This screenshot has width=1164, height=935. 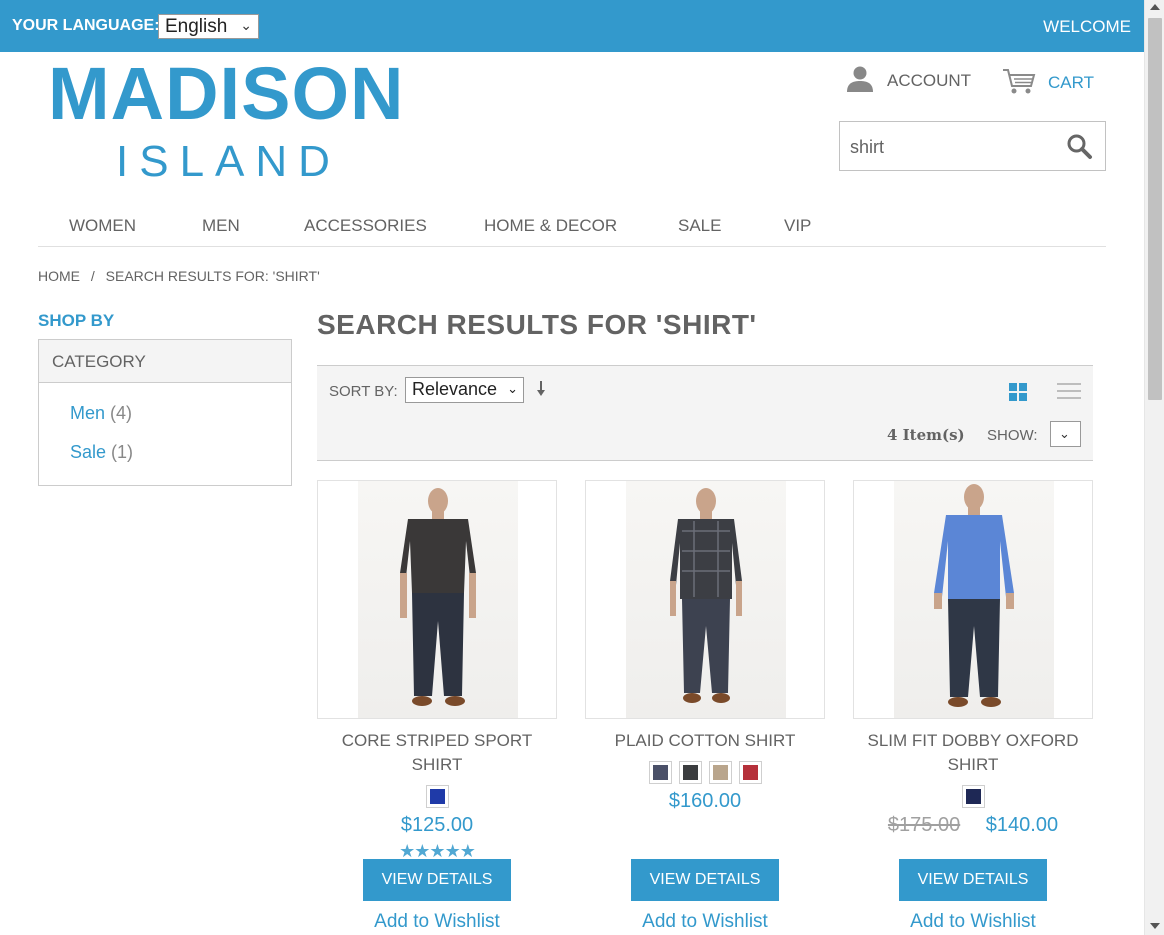 I want to click on category-list: Men (4) Sale (1), so click(x=165, y=432).